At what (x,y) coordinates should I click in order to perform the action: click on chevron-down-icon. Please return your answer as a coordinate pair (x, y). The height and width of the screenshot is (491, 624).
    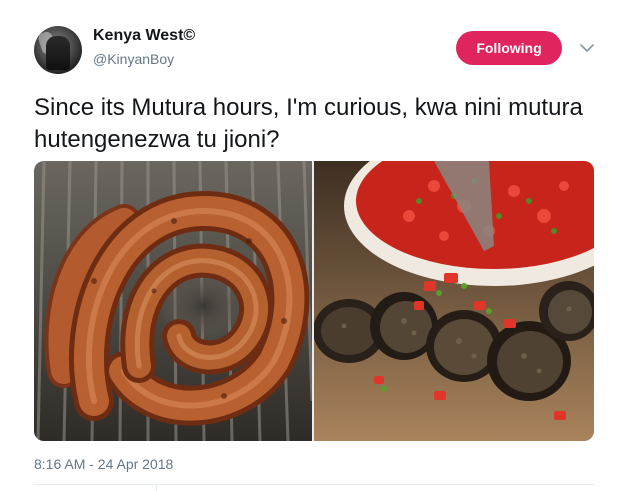
    Looking at the image, I should click on (587, 47).